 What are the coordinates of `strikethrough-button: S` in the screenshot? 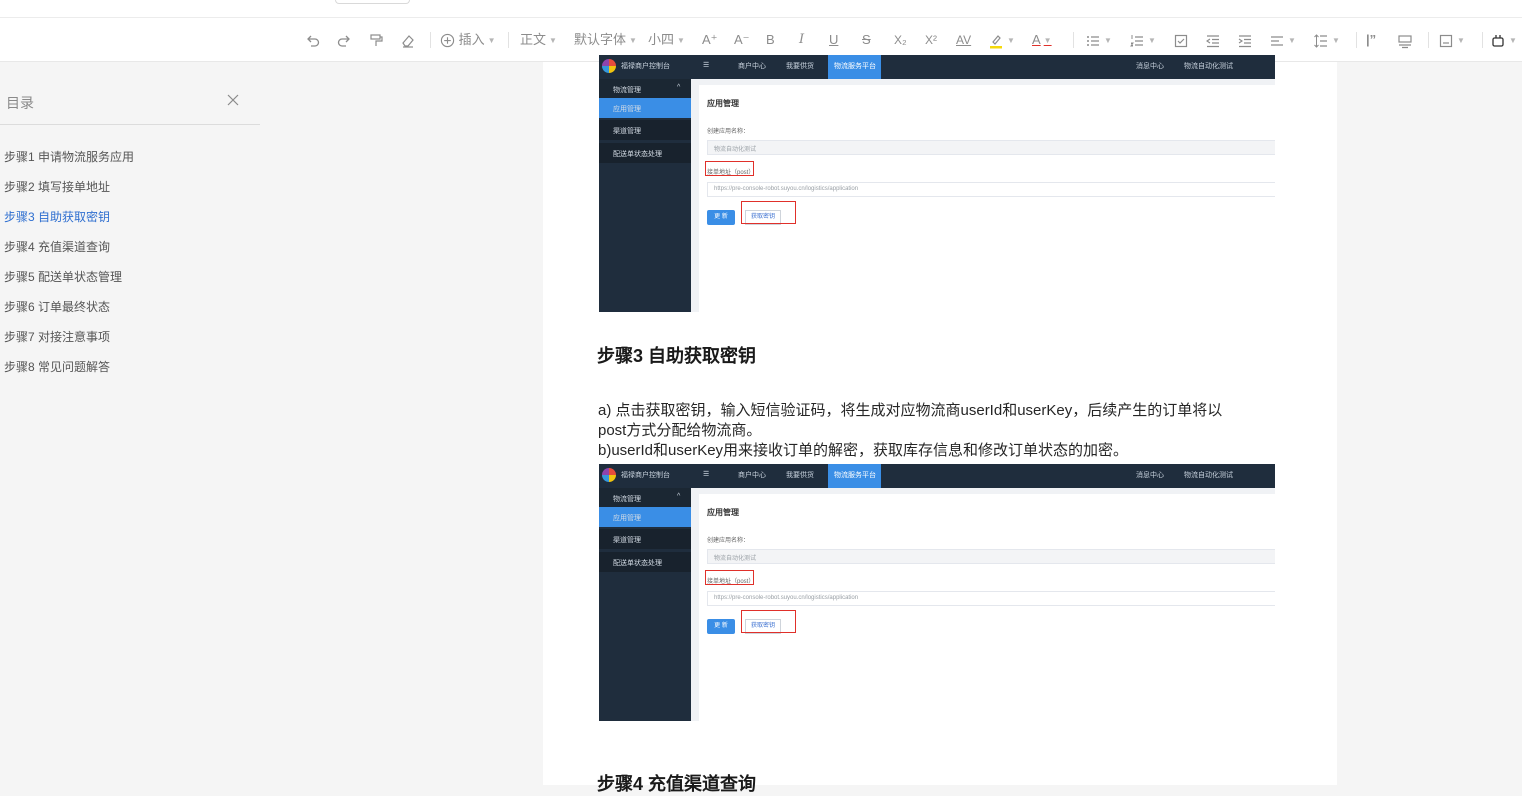 It's located at (866, 40).